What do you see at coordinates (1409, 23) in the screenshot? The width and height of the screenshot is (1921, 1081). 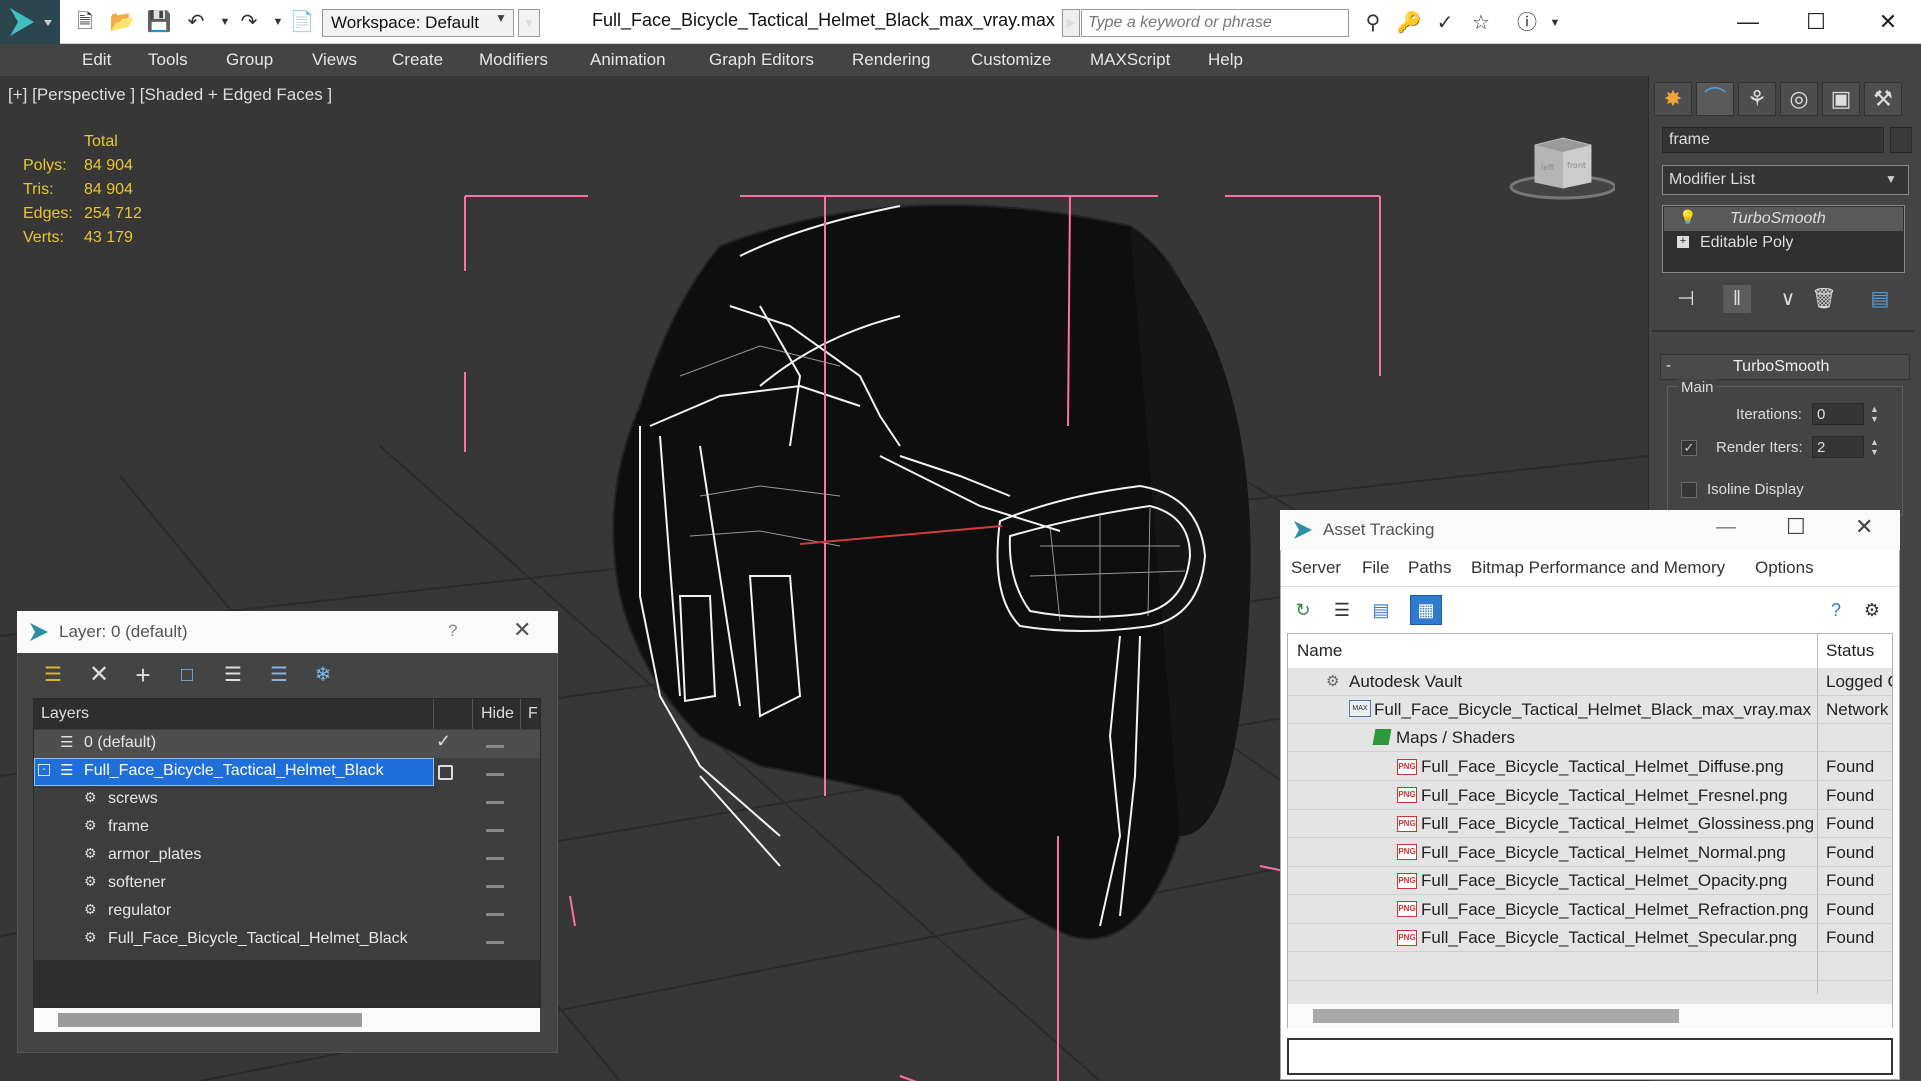 I see `key-icon: 🔑` at bounding box center [1409, 23].